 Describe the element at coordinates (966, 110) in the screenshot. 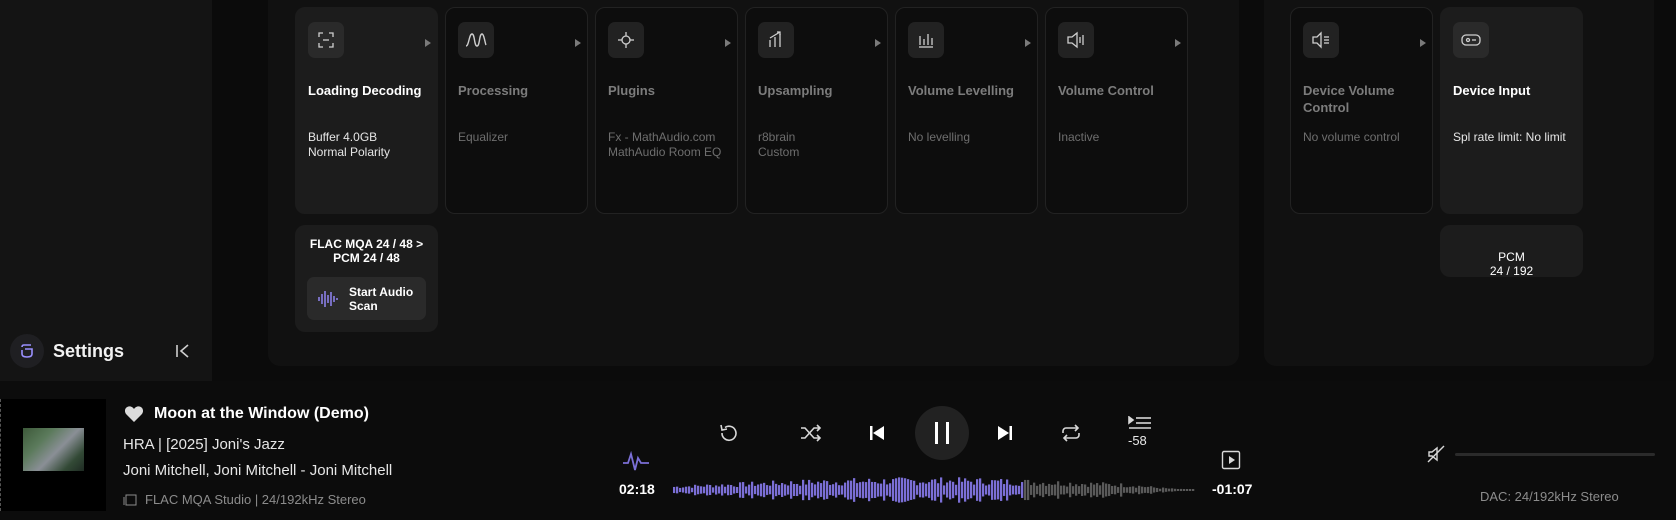

I see `card-volume-levelling: Volume Levelling No levelling` at that location.